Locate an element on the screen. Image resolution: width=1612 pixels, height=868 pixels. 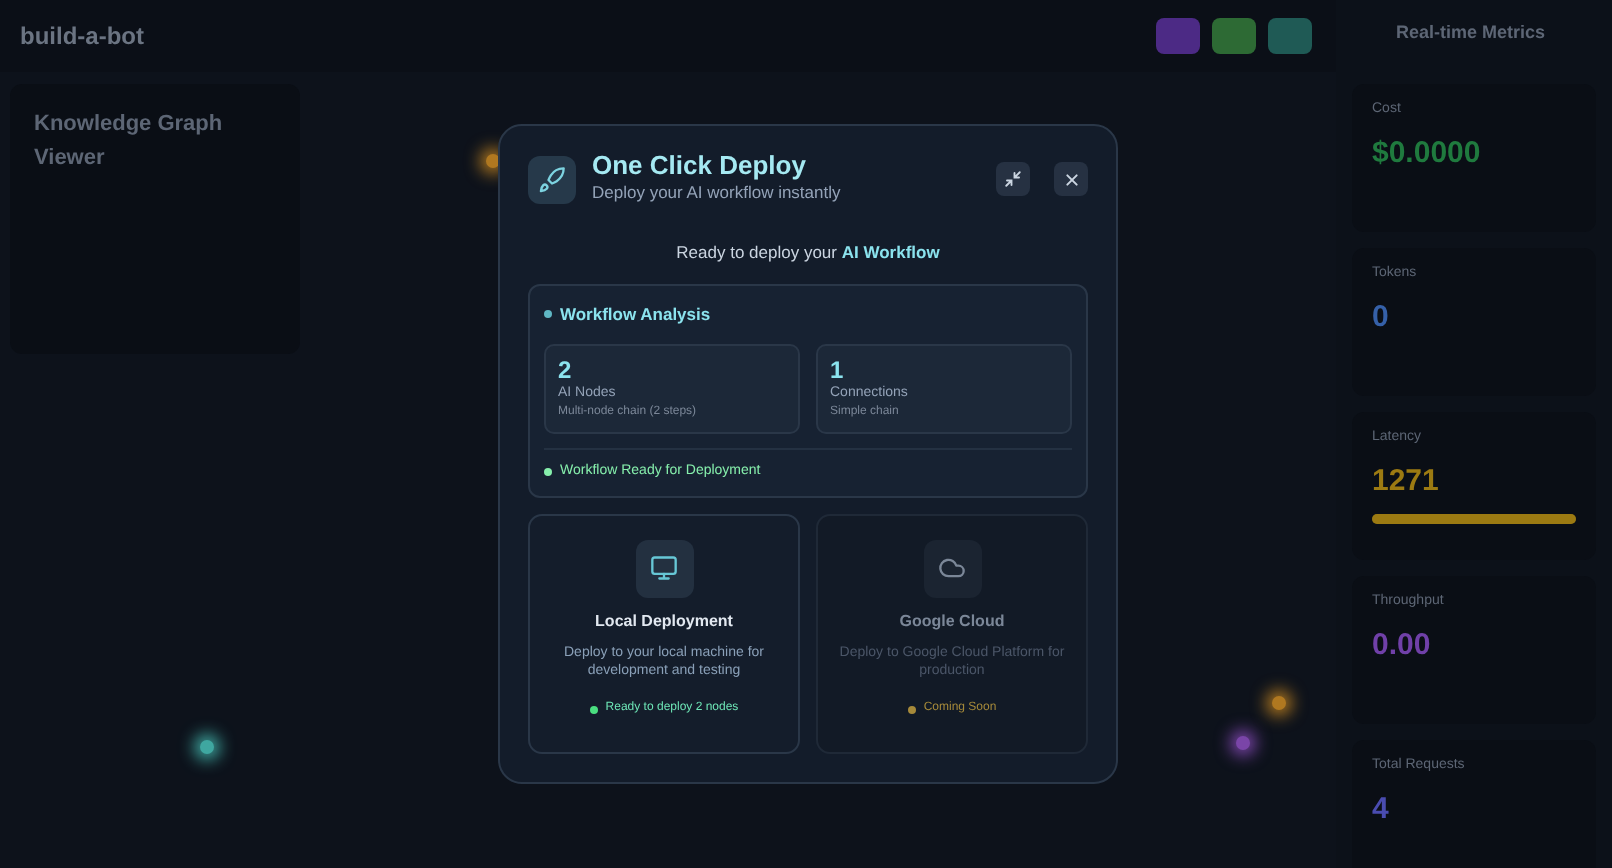
panel-title: Real-time Metrics is located at coordinates (1472, 33).